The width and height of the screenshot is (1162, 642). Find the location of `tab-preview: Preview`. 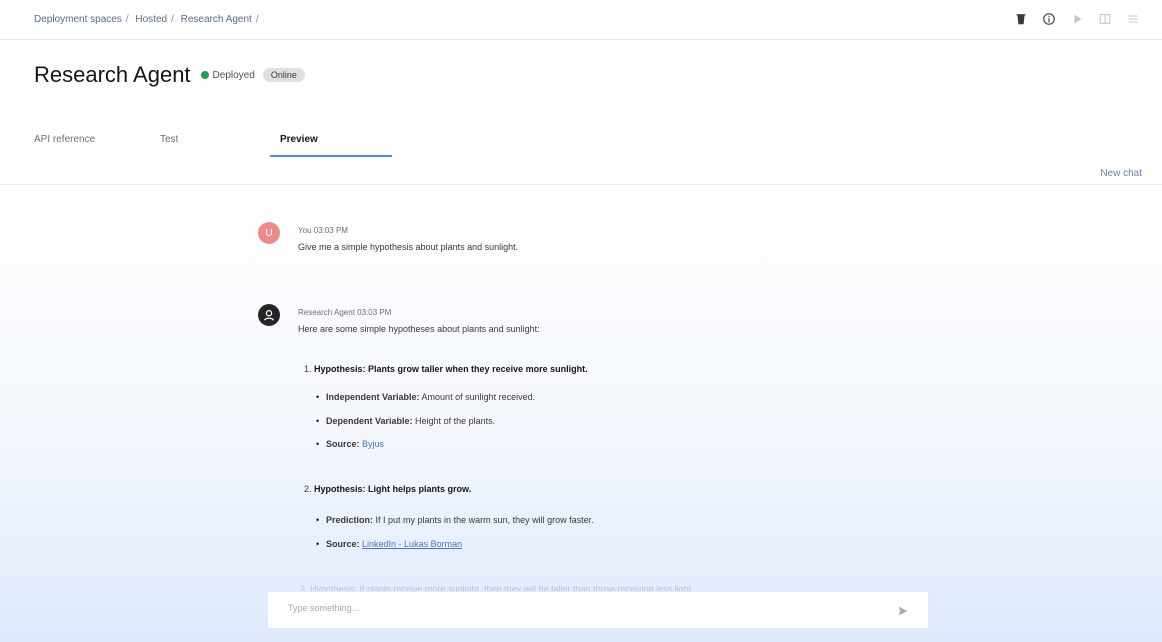

tab-preview: Preview is located at coordinates (299, 139).